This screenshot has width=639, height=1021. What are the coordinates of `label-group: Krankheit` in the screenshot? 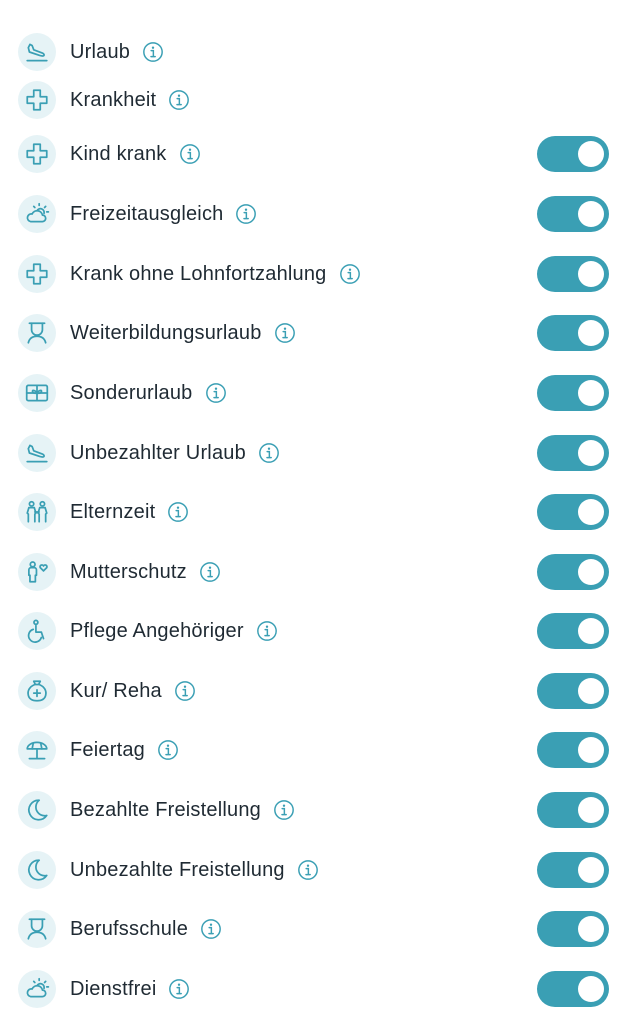 It's located at (130, 100).